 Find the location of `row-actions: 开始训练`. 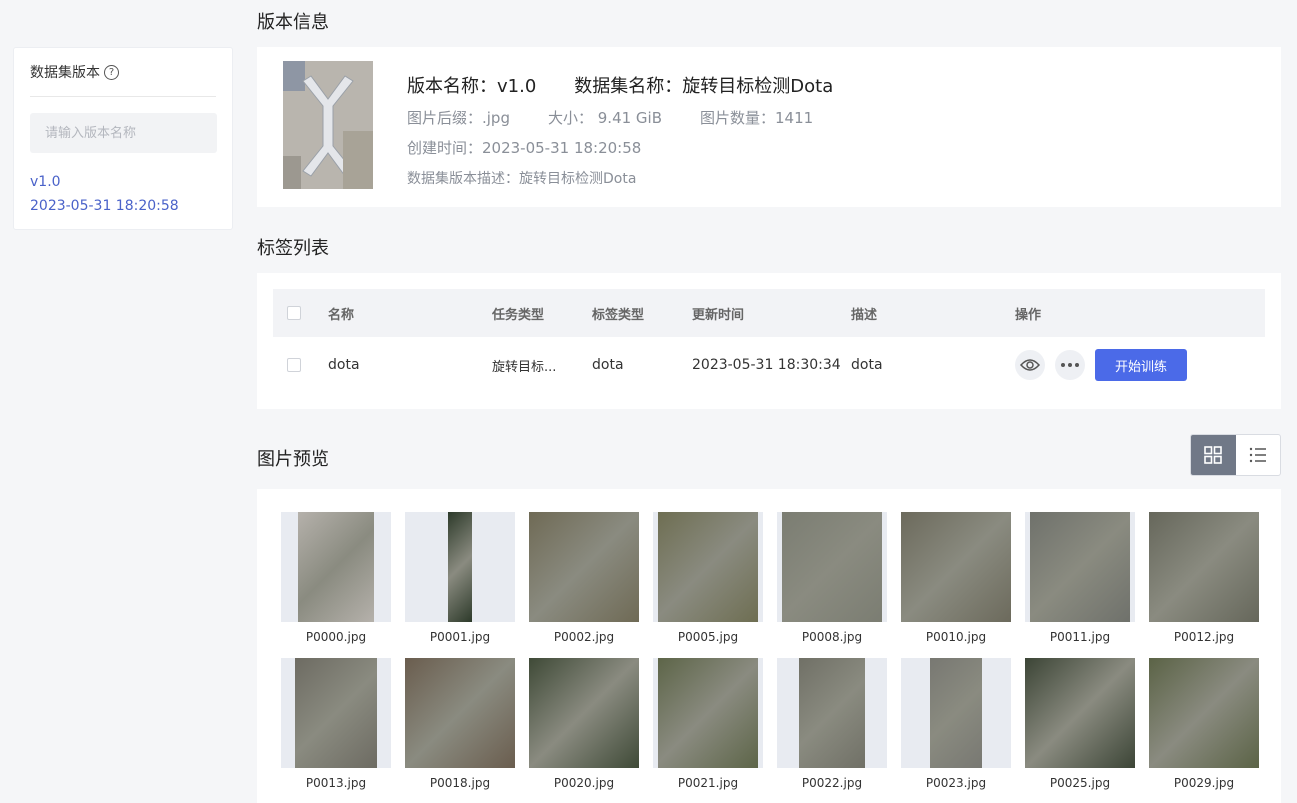

row-actions: 开始训练 is located at coordinates (1101, 365).